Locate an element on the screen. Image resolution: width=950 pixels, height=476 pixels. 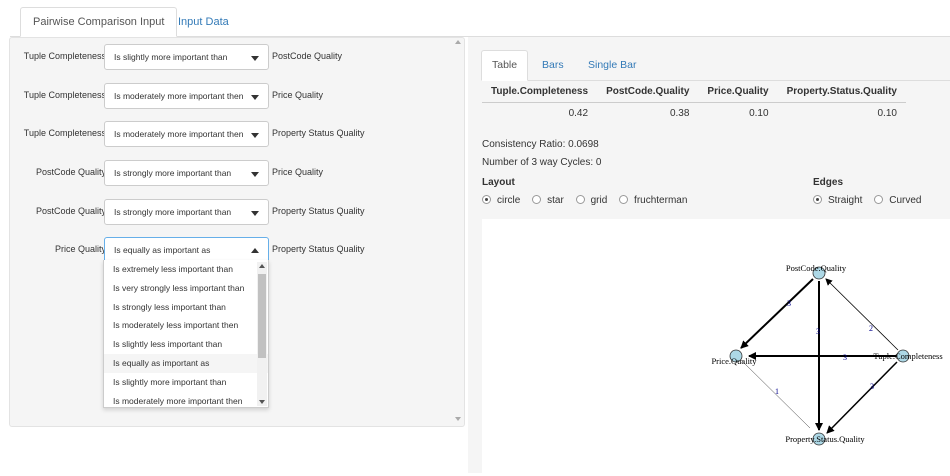
scroll-up-icon is located at coordinates (262, 266).